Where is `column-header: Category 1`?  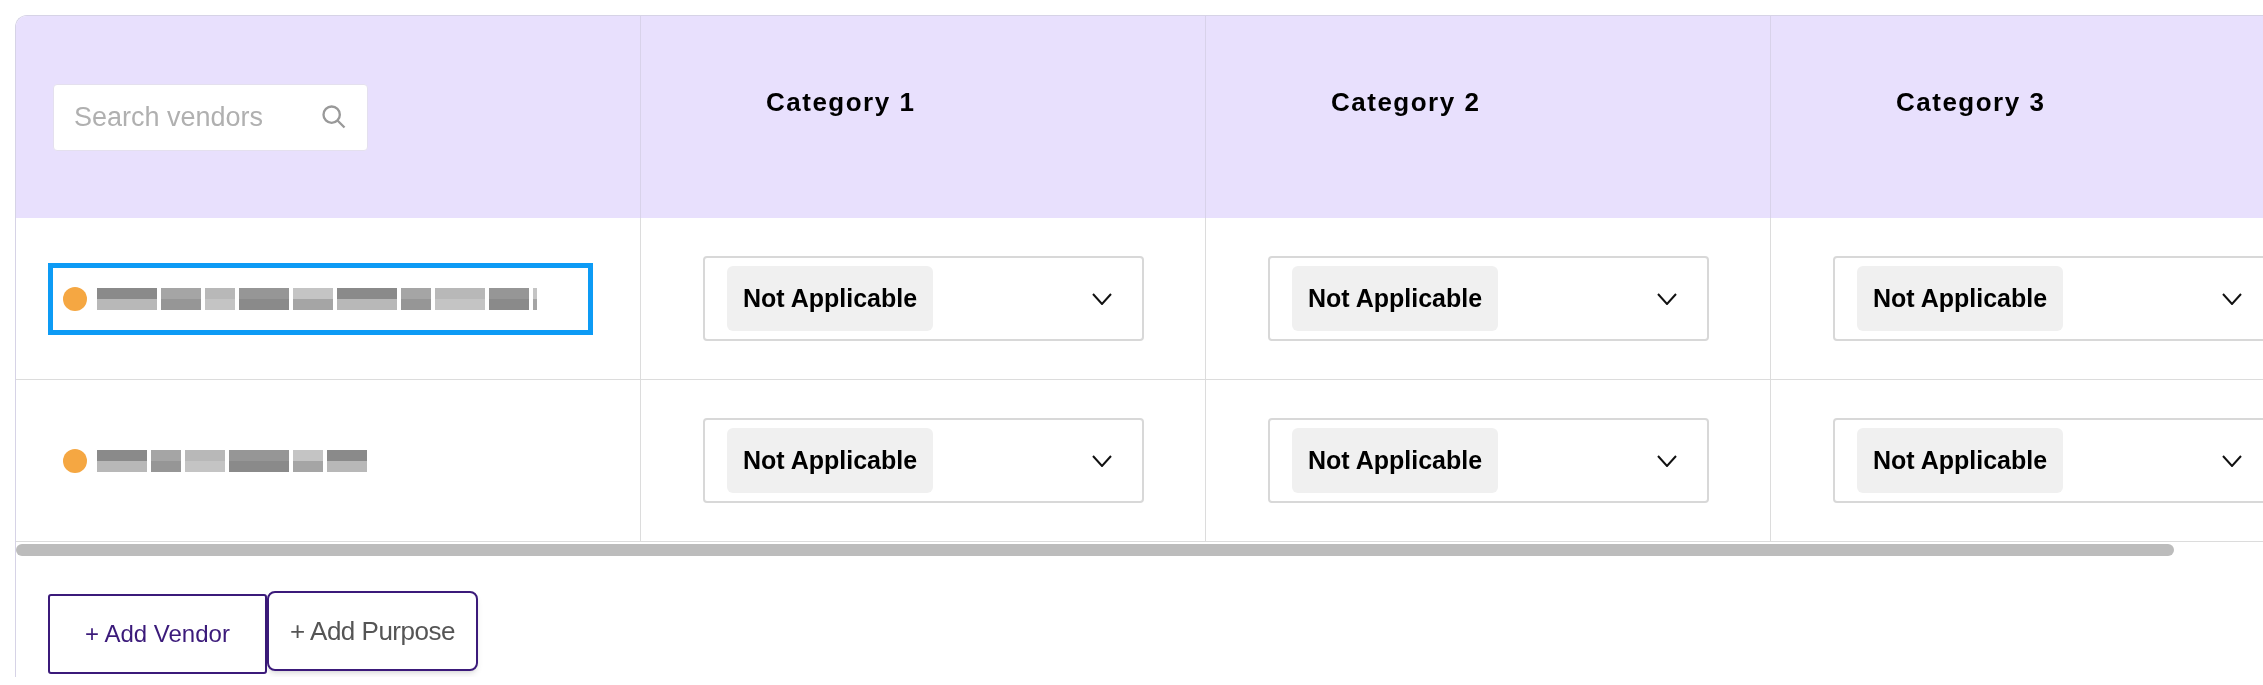
column-header: Category 1 is located at coordinates (841, 102).